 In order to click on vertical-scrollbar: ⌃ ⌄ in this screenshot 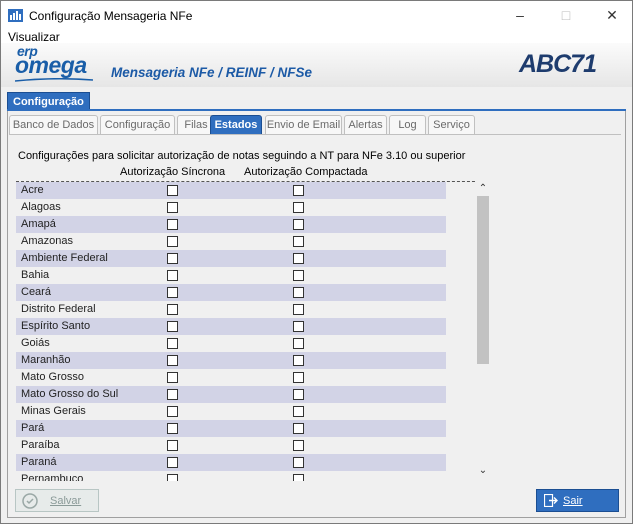, I will do `click(483, 331)`.